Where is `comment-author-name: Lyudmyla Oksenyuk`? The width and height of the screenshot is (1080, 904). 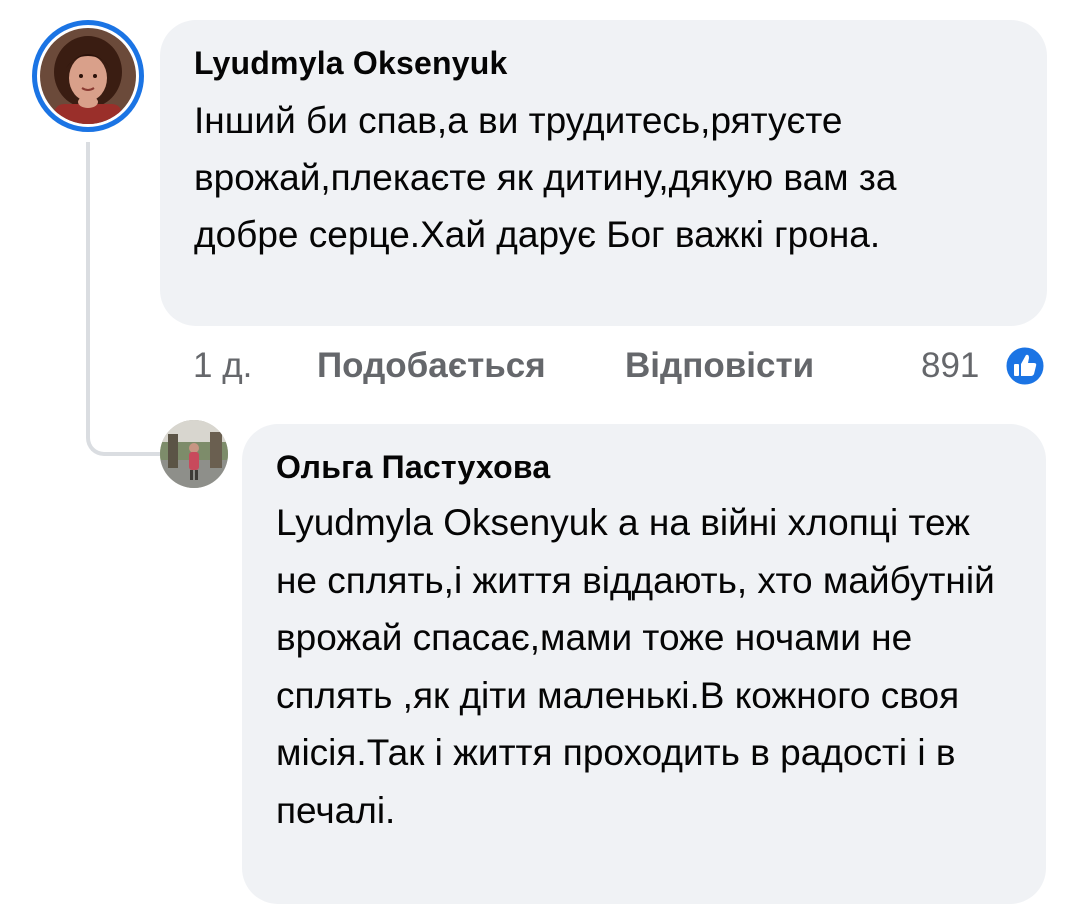 comment-author-name: Lyudmyla Oksenyuk is located at coordinates (605, 63).